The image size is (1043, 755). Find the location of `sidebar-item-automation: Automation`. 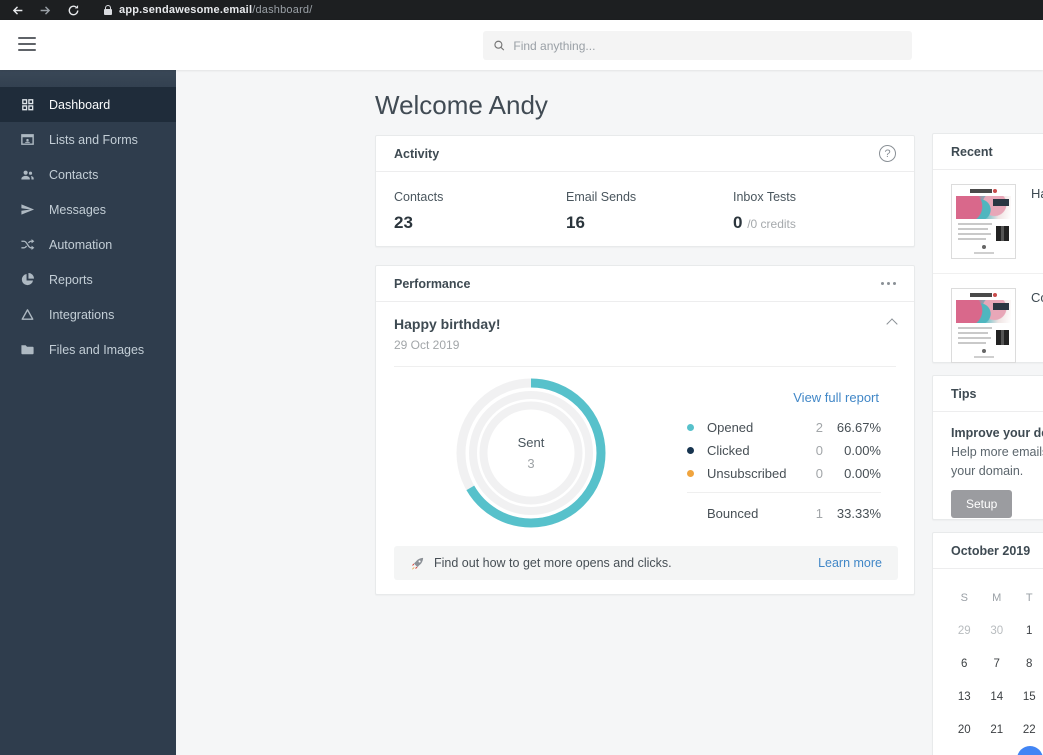

sidebar-item-automation: Automation is located at coordinates (88, 244).